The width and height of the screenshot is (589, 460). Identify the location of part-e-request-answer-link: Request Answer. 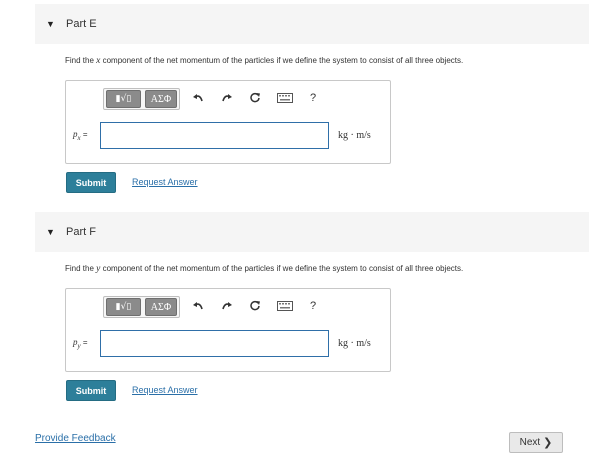
(165, 182).